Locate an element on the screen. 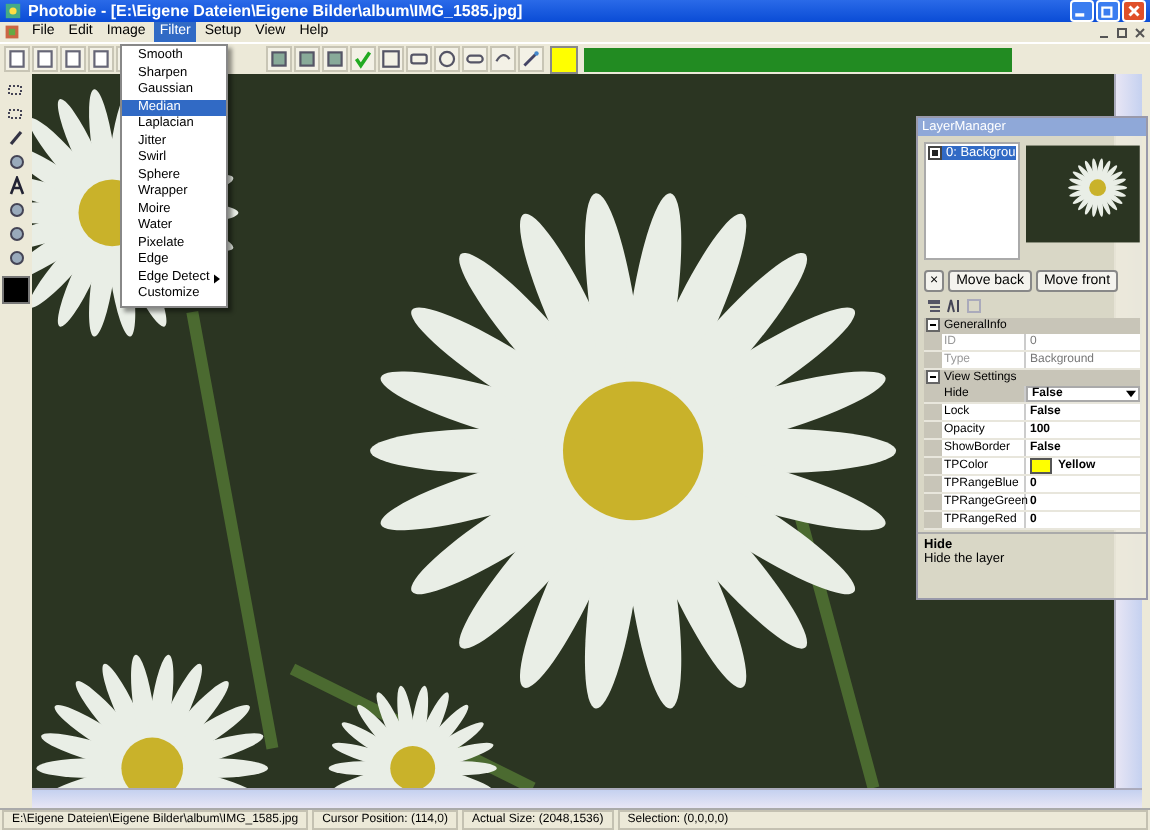 The height and width of the screenshot is (830, 1150). roundrect-icon is located at coordinates (419, 59).